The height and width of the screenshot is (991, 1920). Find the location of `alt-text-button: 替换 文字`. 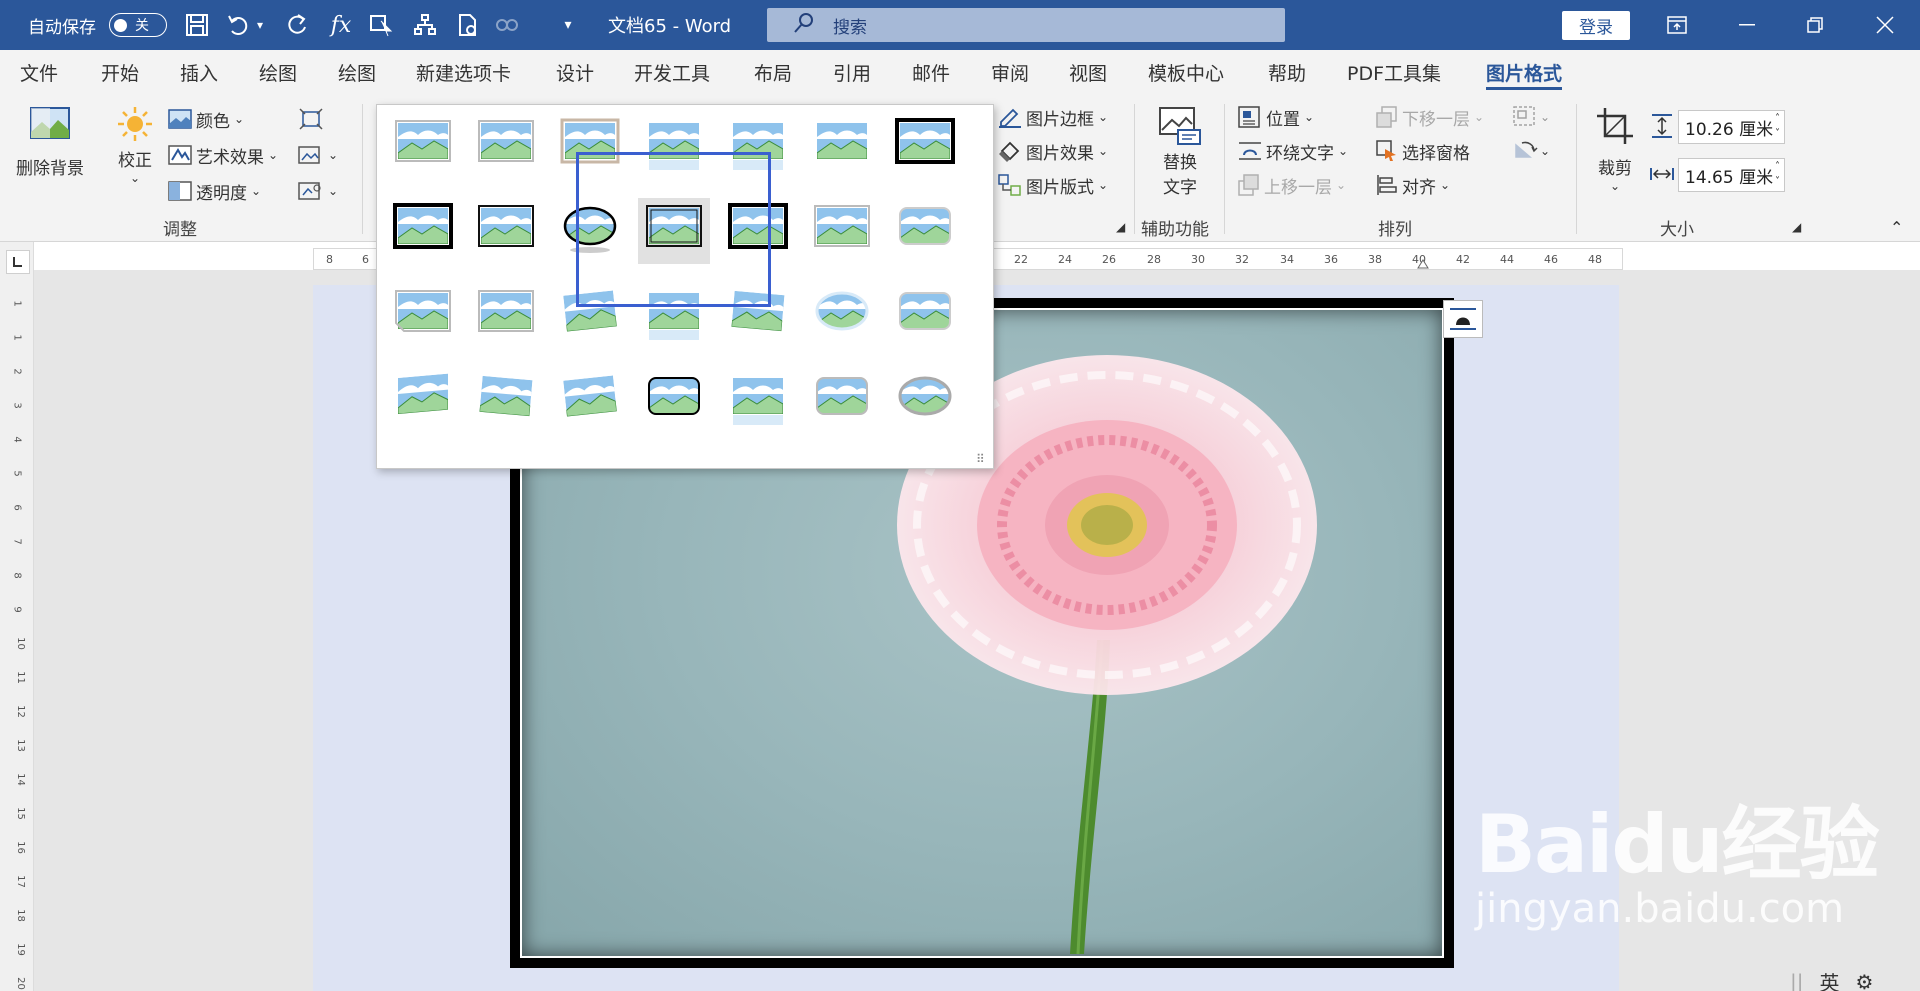

alt-text-button: 替换 文字 is located at coordinates (1180, 156).